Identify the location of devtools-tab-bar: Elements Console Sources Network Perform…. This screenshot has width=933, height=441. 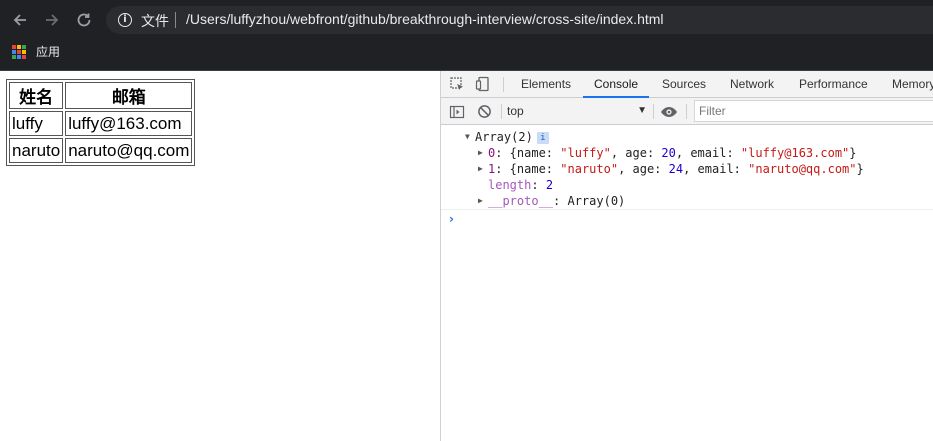
(687, 84).